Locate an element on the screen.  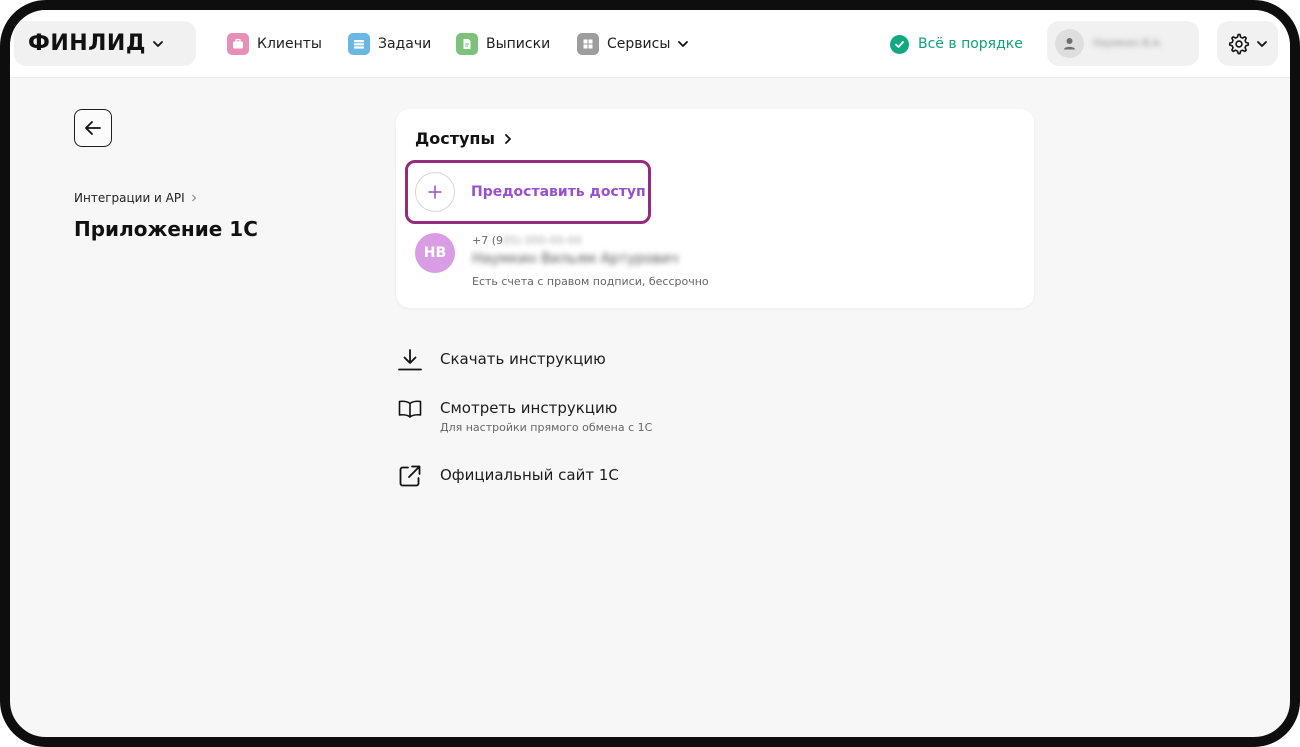
access-section-title: Доступы is located at coordinates (455, 138).